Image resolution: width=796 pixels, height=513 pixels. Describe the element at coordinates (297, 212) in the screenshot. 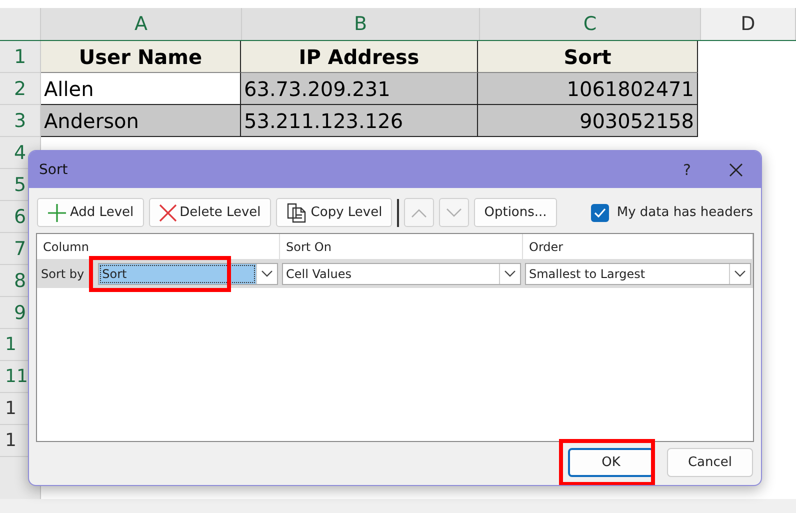

I see `copy-icon` at that location.